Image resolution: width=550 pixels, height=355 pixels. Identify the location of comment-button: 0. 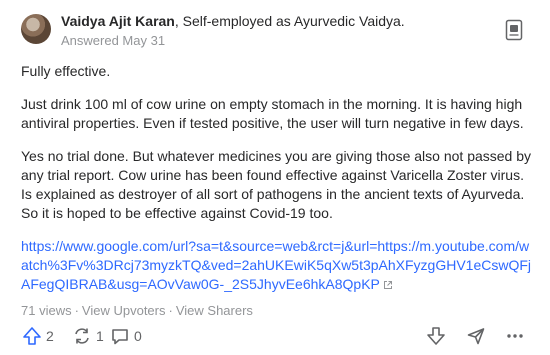
(126, 336).